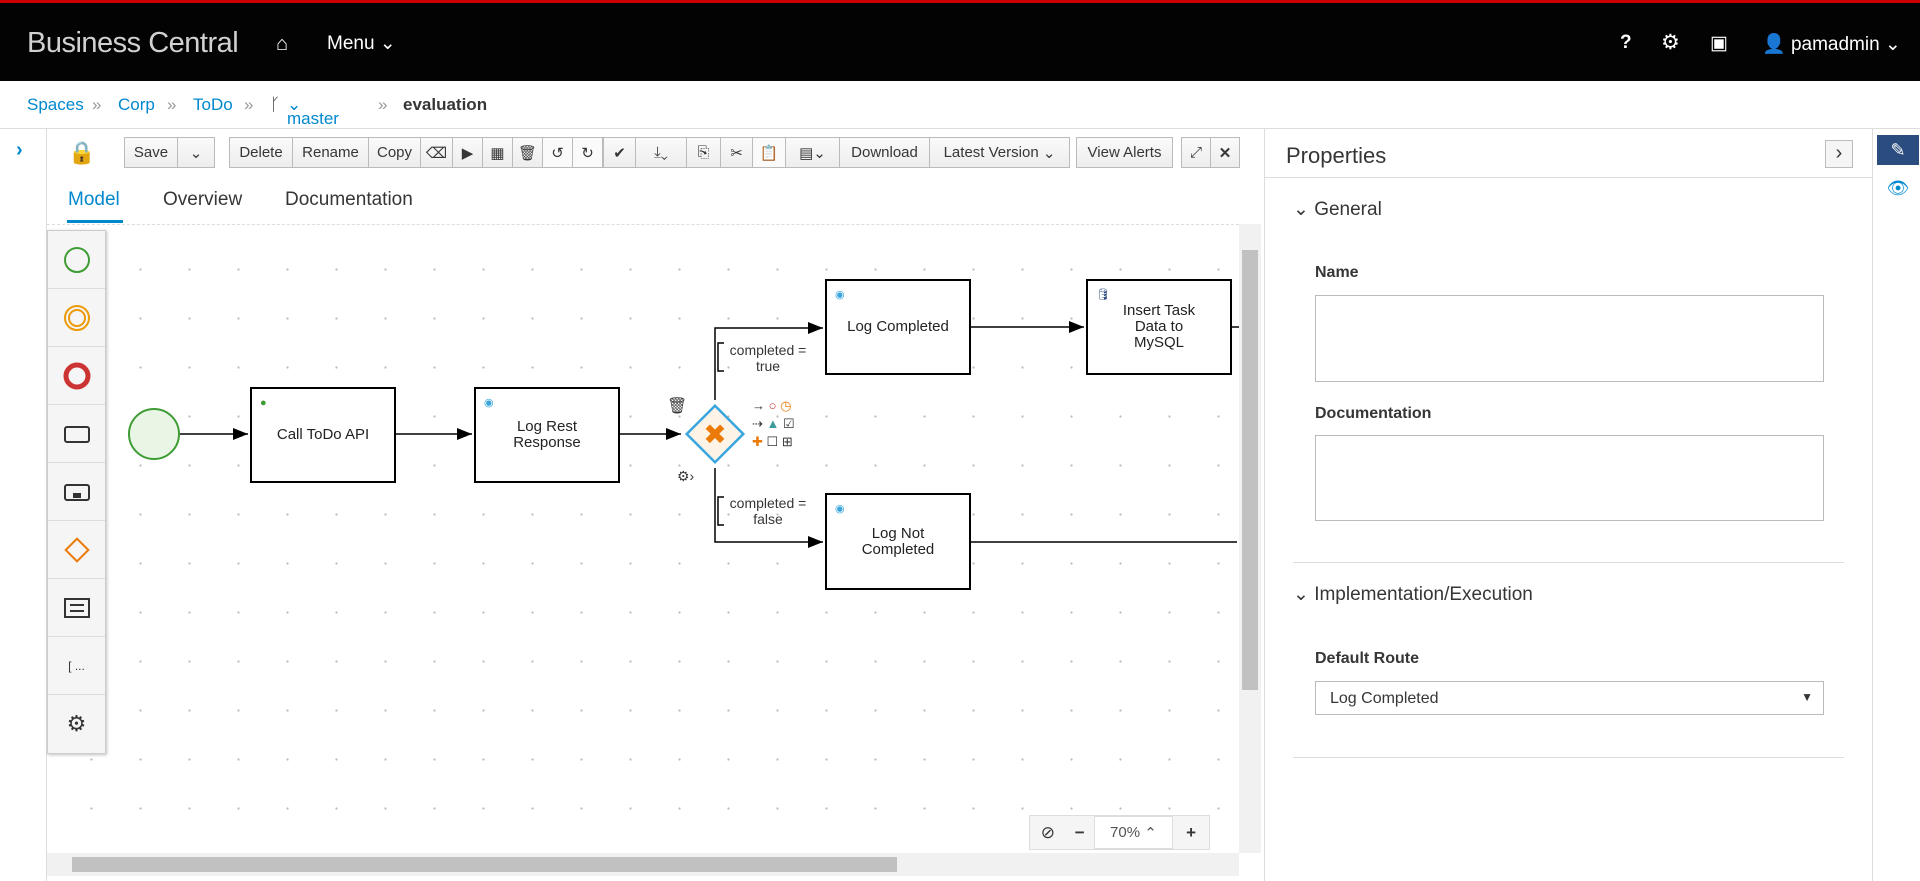 This screenshot has width=1920, height=881. What do you see at coordinates (1250, 470) in the screenshot?
I see `vertical-scroll-thumb` at bounding box center [1250, 470].